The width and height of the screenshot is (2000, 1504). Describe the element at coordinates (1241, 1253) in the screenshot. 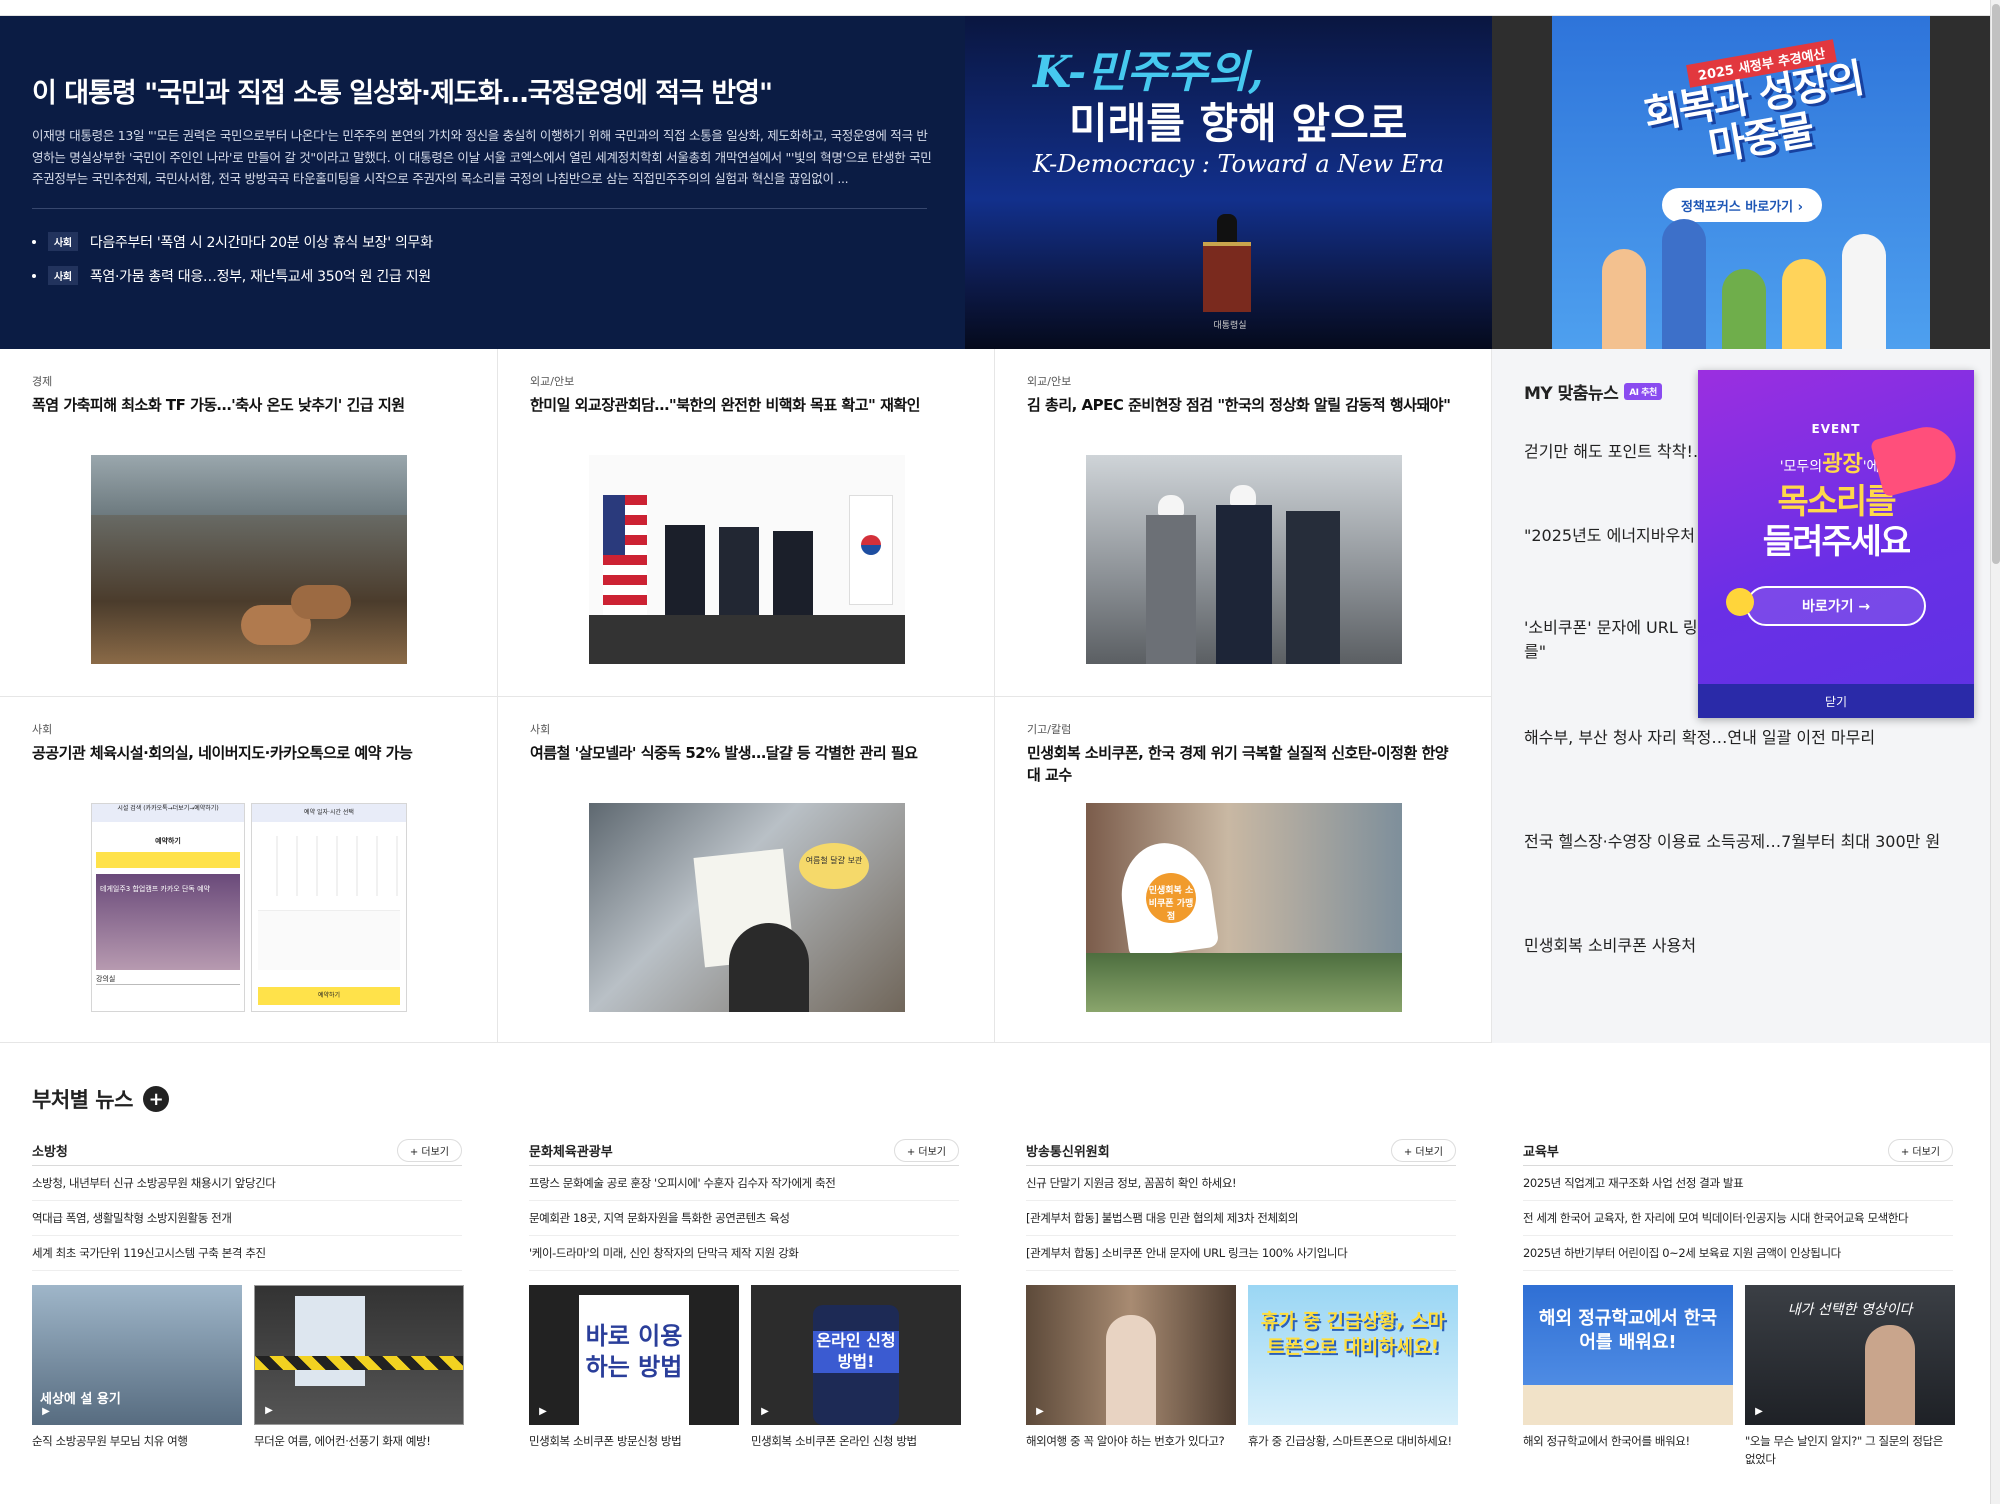

I see `dept-news-item: [관계부처 합동] 소비쿠폰 안내 문자에 URL 링크는 100% 사기입니다` at that location.